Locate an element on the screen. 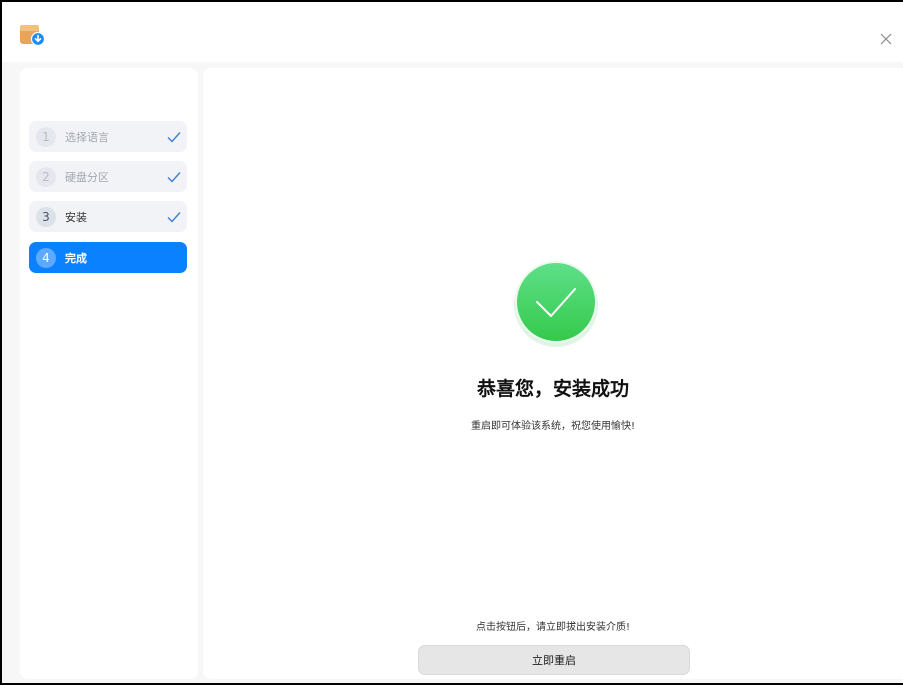 Image resolution: width=903 pixels, height=685 pixels. installer-box-download-icon is located at coordinates (32, 36).